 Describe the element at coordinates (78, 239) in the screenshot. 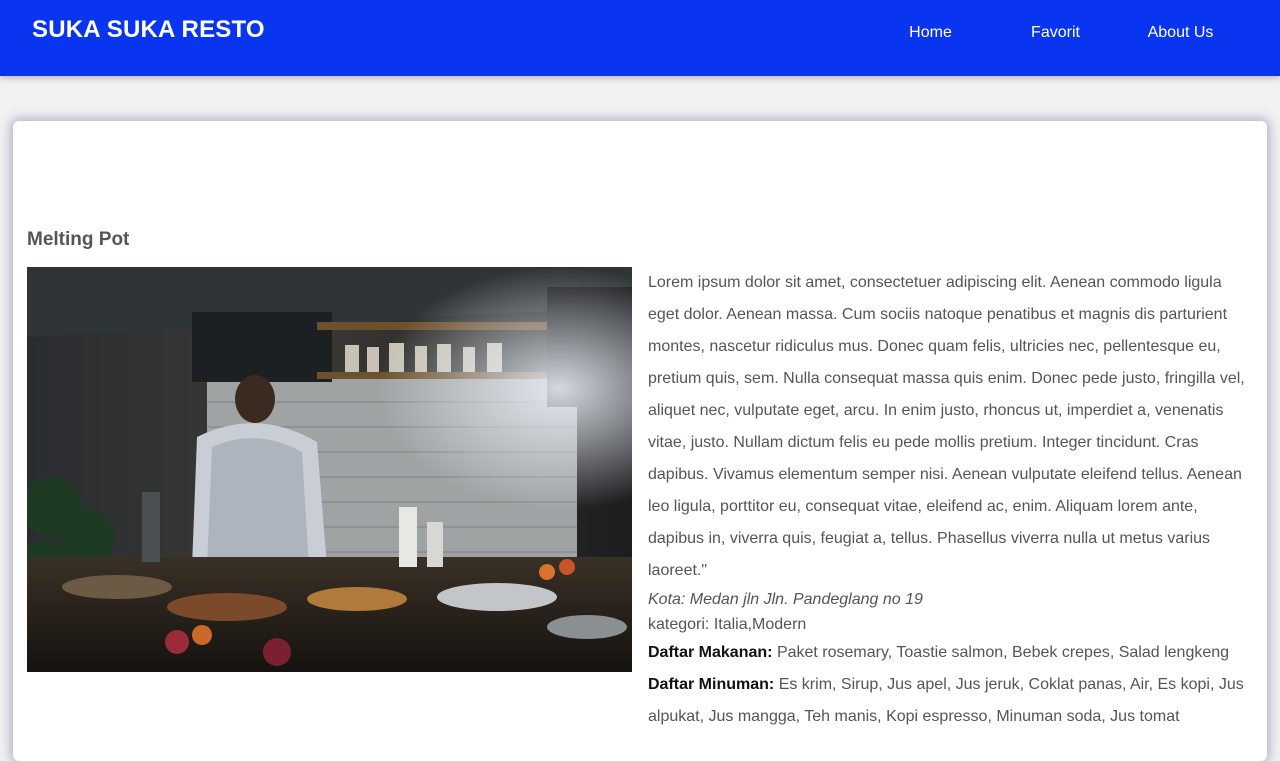

I see `restaurant-name: Melting Pot` at that location.